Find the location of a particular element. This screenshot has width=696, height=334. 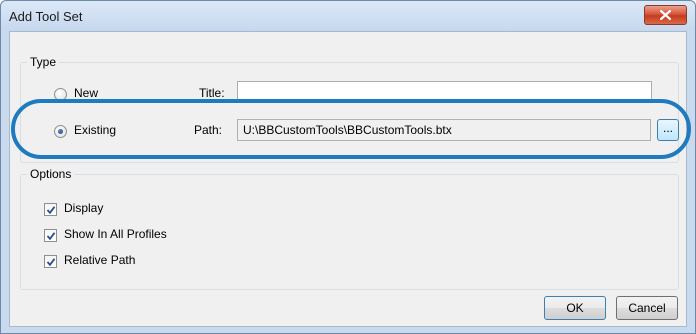

close-button is located at coordinates (665, 15).